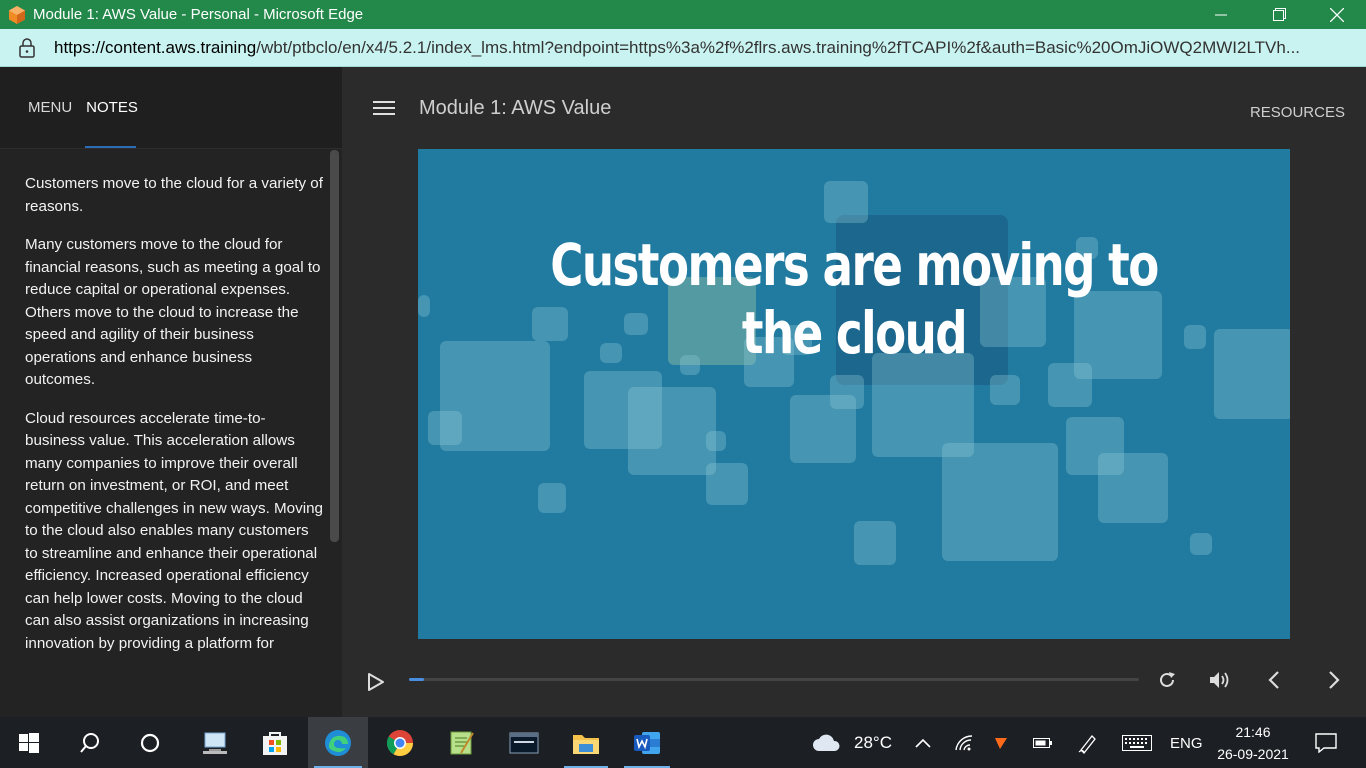 The width and height of the screenshot is (1366, 768). What do you see at coordinates (1297, 112) in the screenshot?
I see `resources-button: RESOURCES` at bounding box center [1297, 112].